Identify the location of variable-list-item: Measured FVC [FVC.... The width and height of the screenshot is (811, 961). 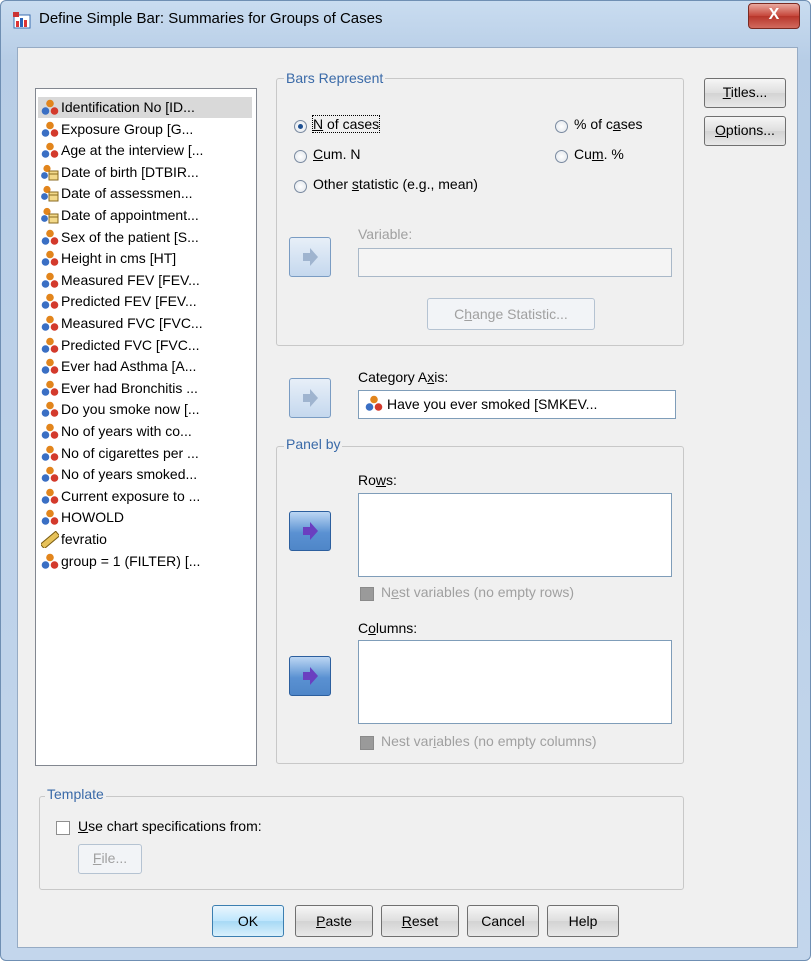
(145, 323).